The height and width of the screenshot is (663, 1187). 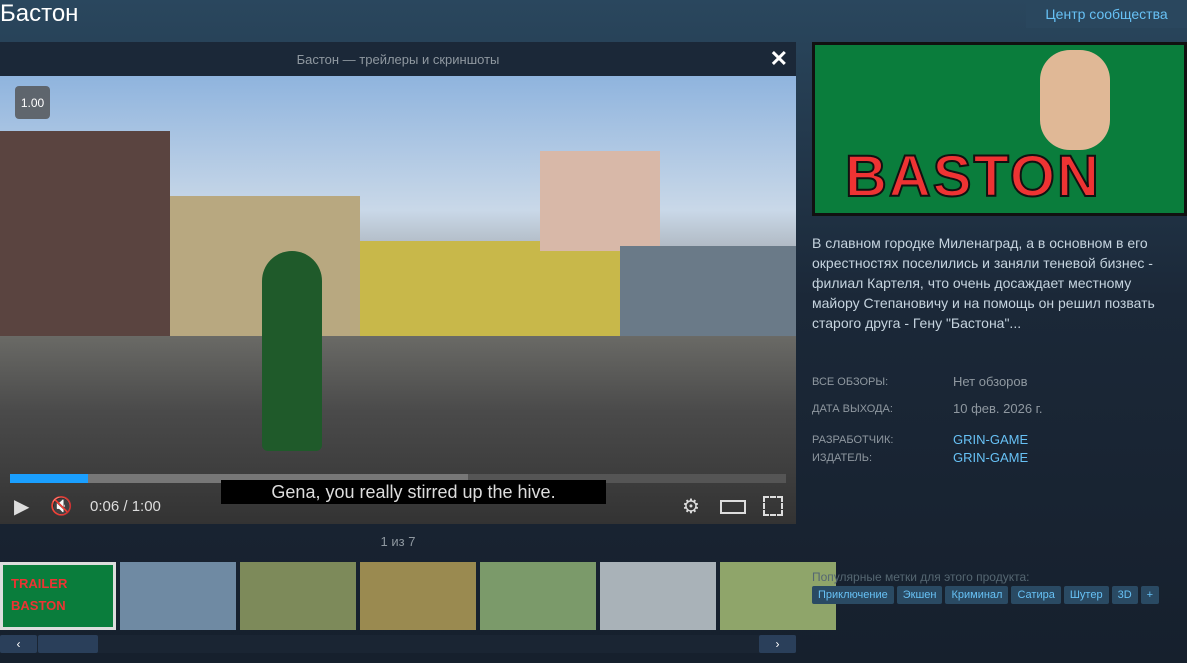 I want to click on game-capsule-image: BASTON, so click(x=999, y=129).